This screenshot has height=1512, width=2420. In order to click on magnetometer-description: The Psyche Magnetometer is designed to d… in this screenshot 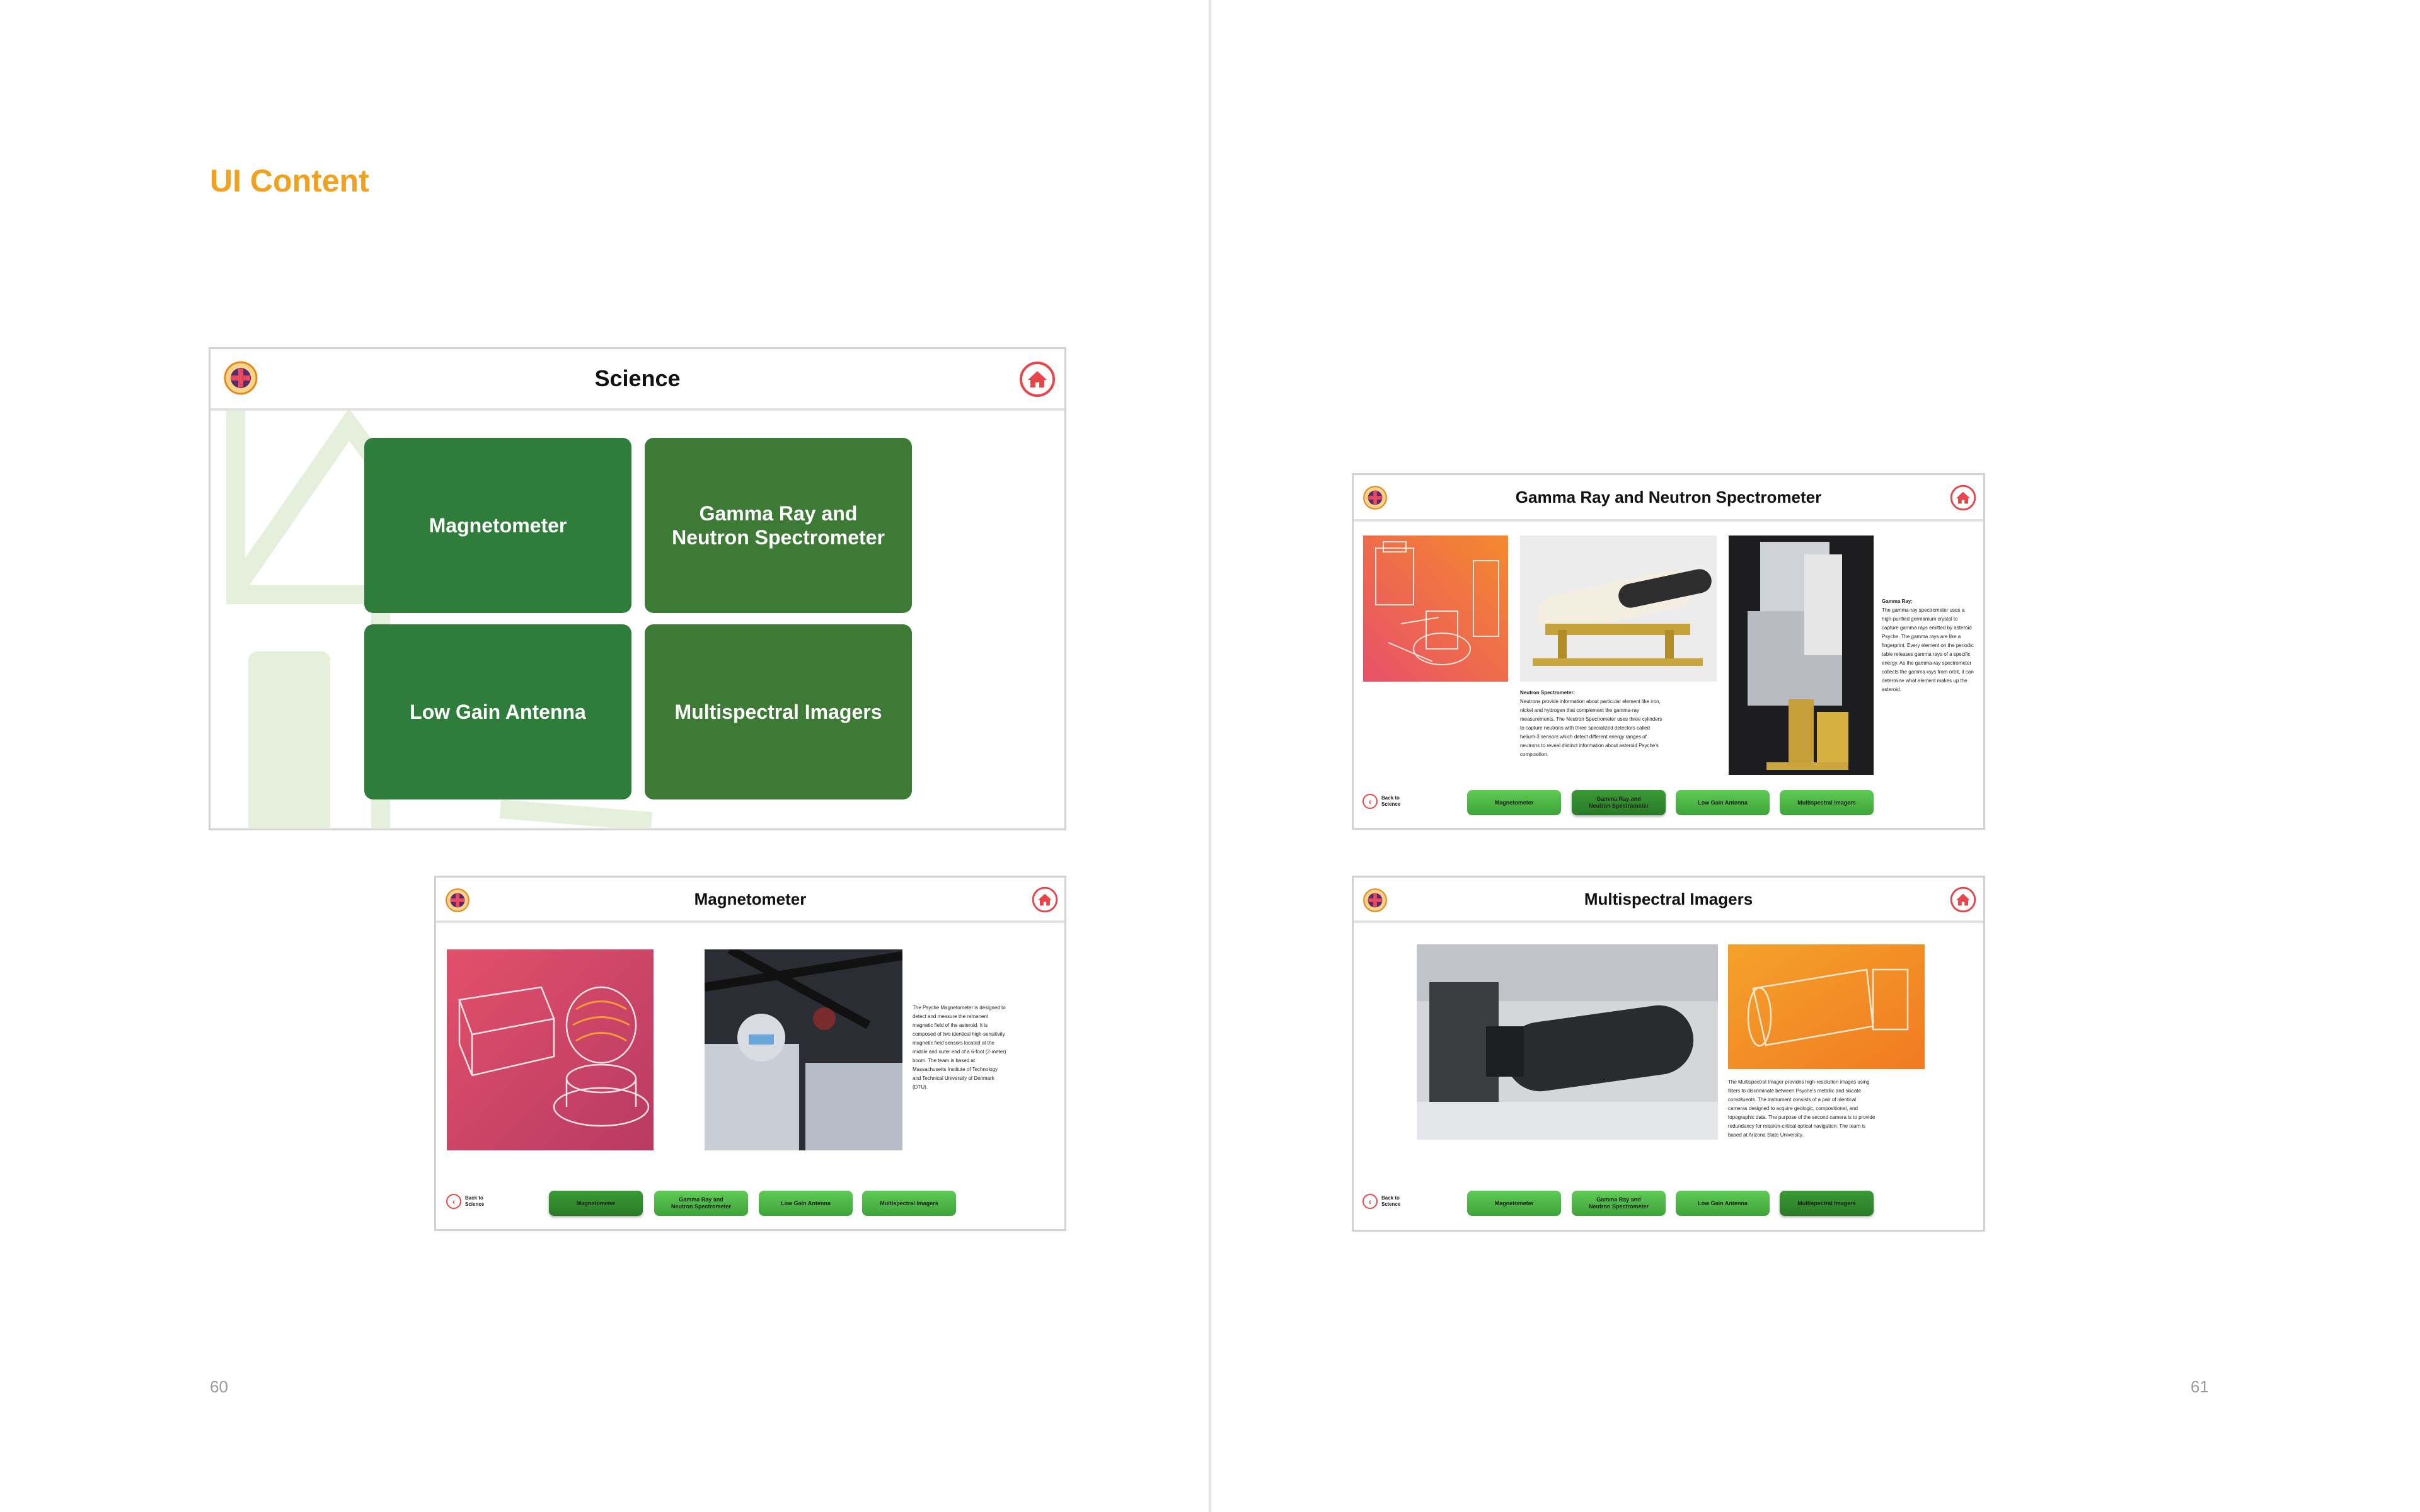, I will do `click(960, 1047)`.